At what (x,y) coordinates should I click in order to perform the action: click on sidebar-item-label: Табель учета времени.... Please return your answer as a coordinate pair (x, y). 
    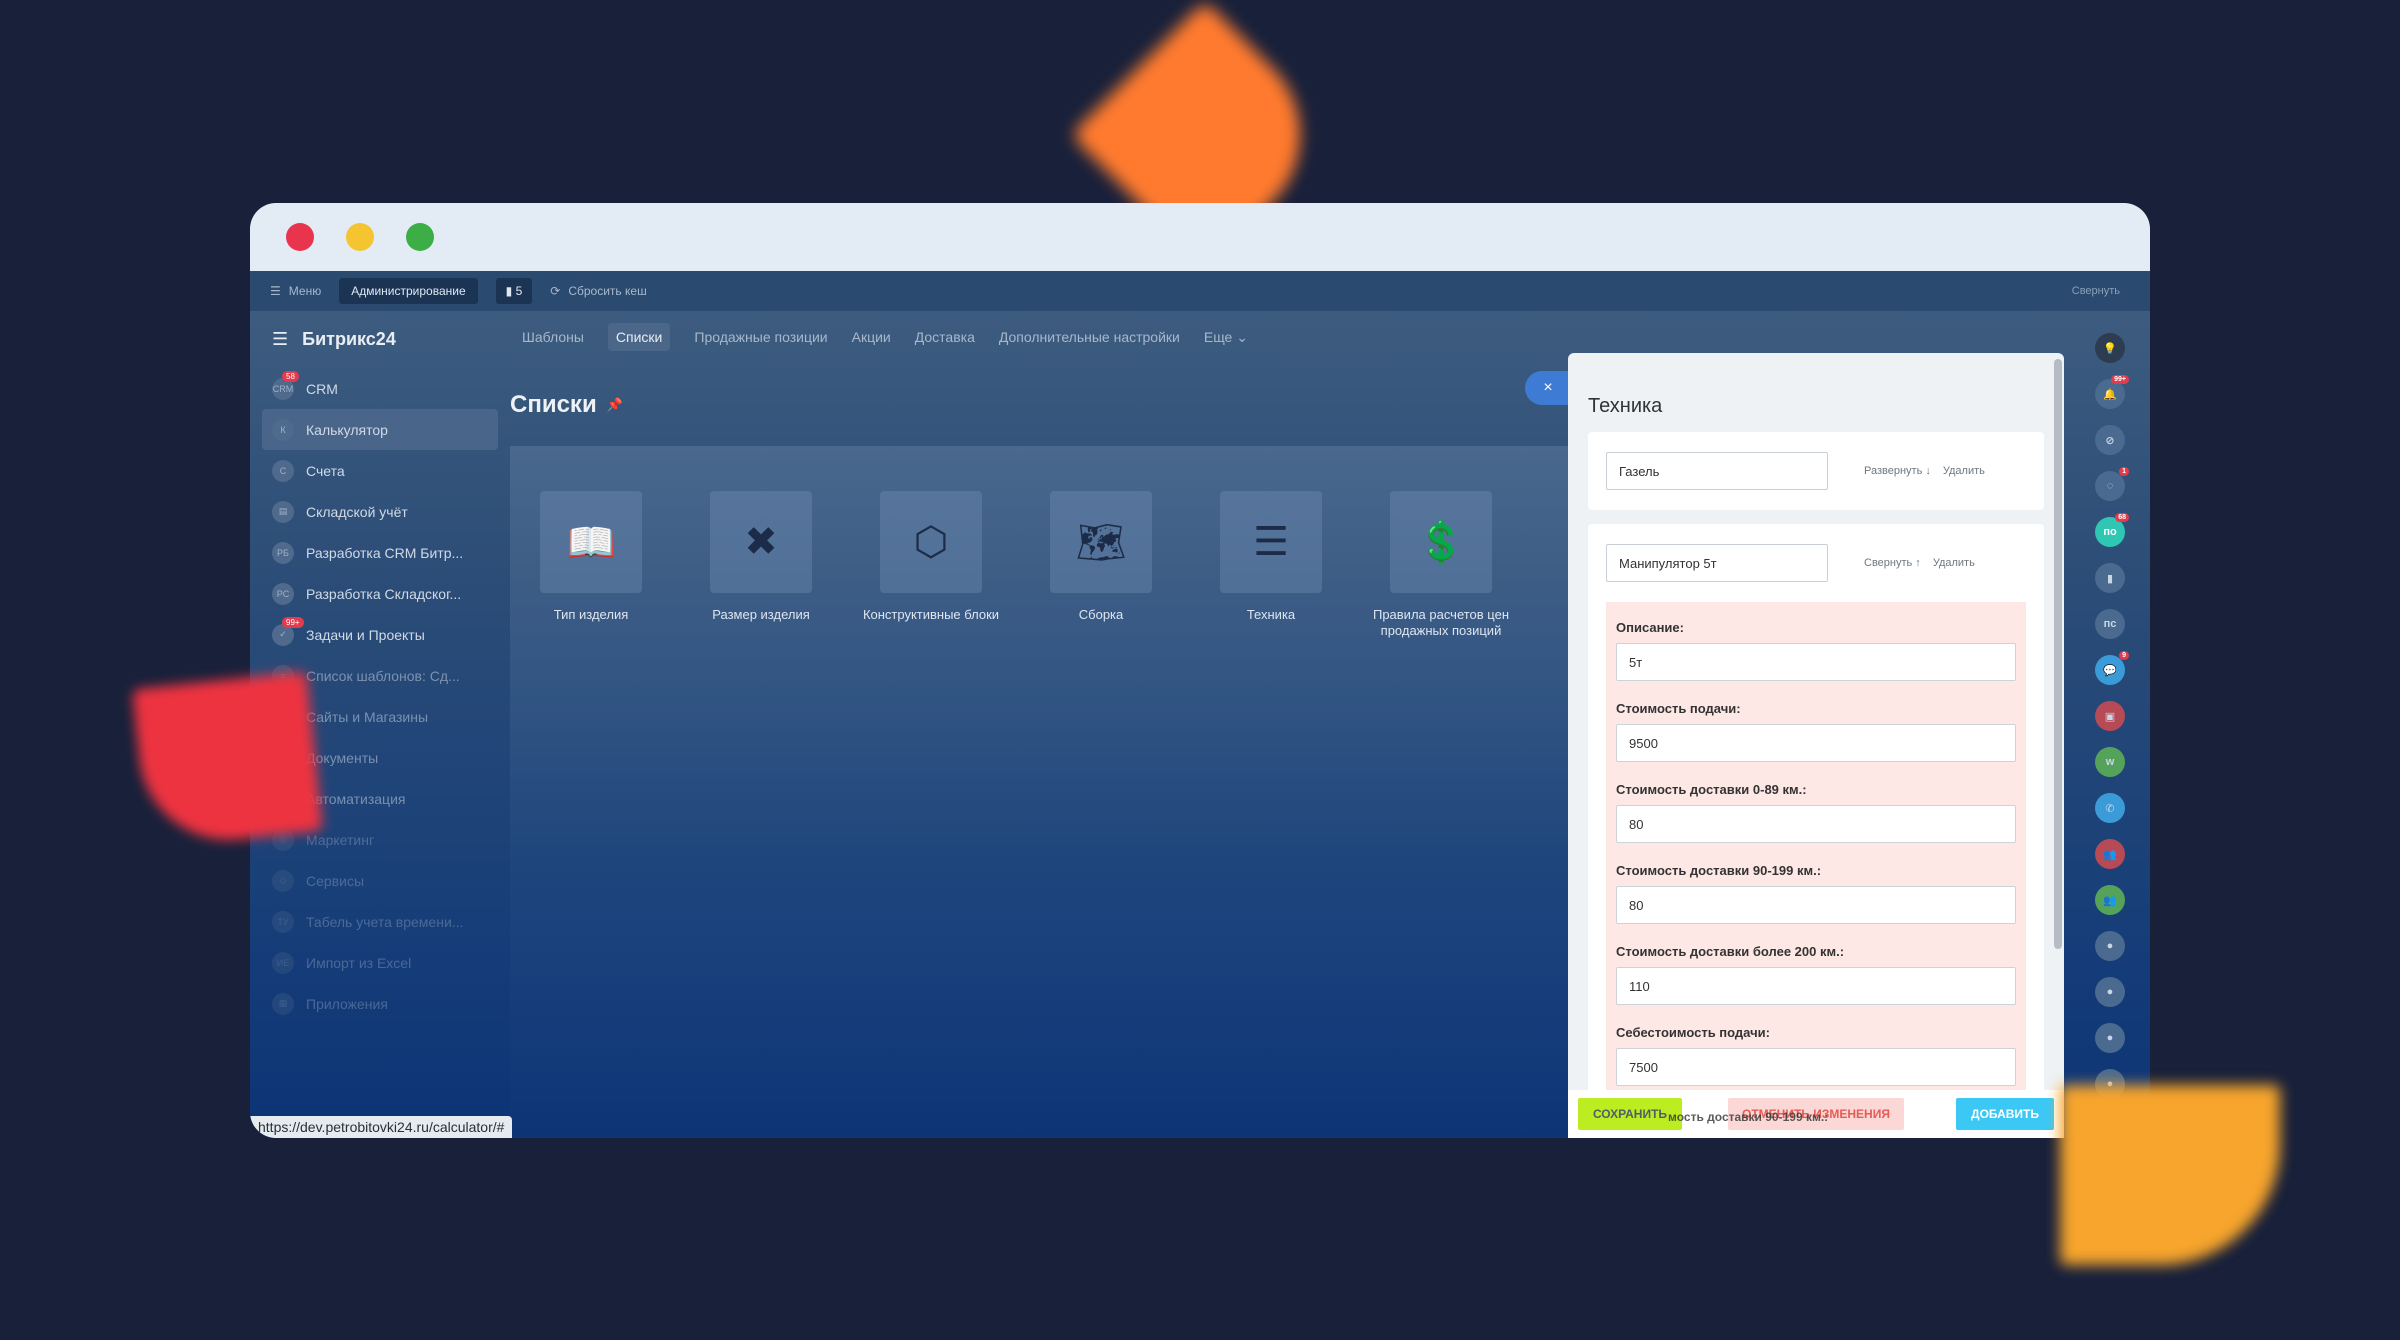
    Looking at the image, I should click on (385, 921).